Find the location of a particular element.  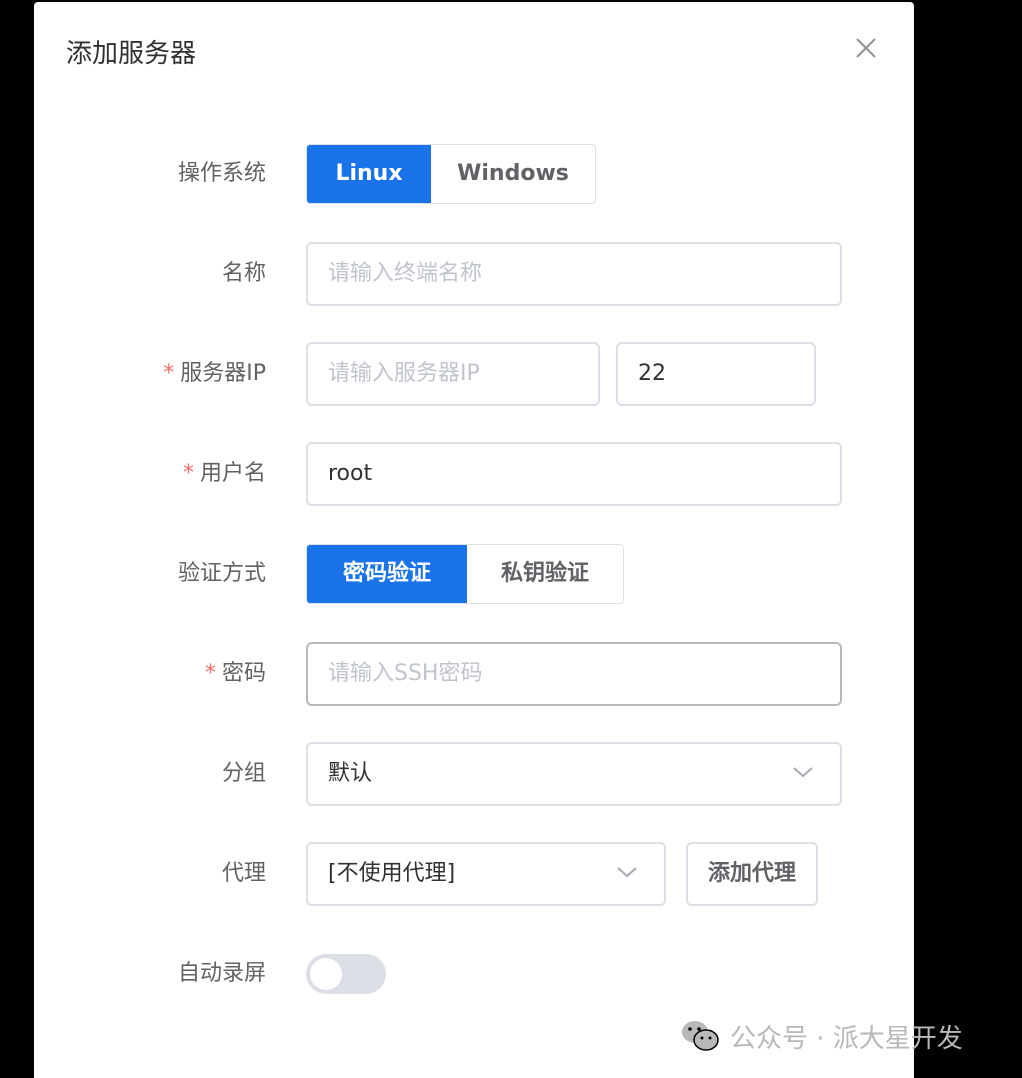

proxy-label: 代理 is located at coordinates (243, 873).